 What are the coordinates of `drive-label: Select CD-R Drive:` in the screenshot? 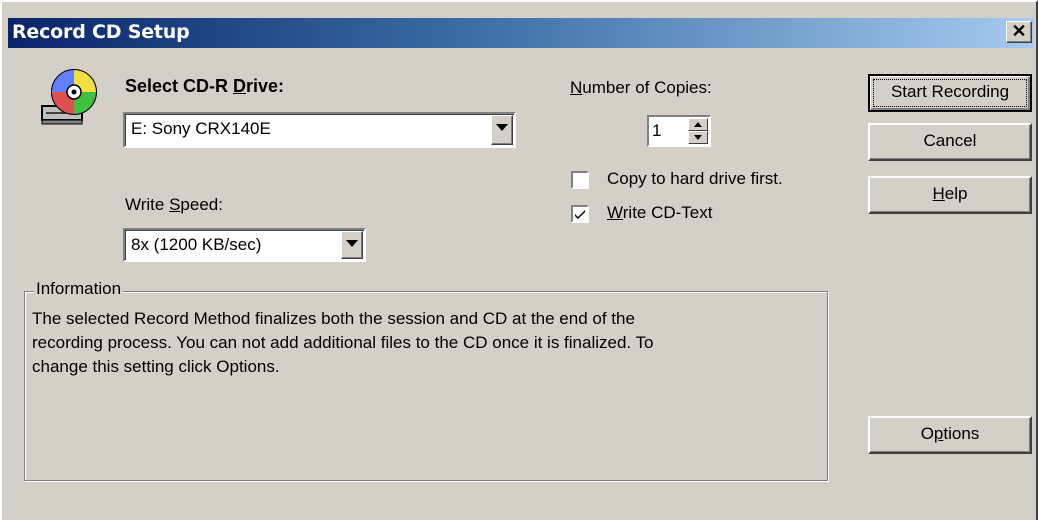 It's located at (205, 86).